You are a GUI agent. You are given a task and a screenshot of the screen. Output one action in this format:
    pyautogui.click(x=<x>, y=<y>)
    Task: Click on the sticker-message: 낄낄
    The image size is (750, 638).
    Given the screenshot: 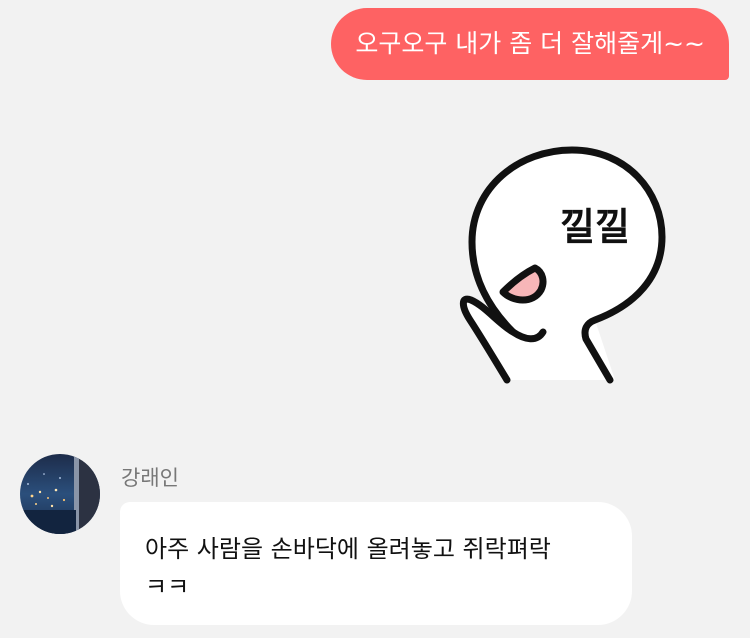 What is the action you would take?
    pyautogui.click(x=570, y=264)
    